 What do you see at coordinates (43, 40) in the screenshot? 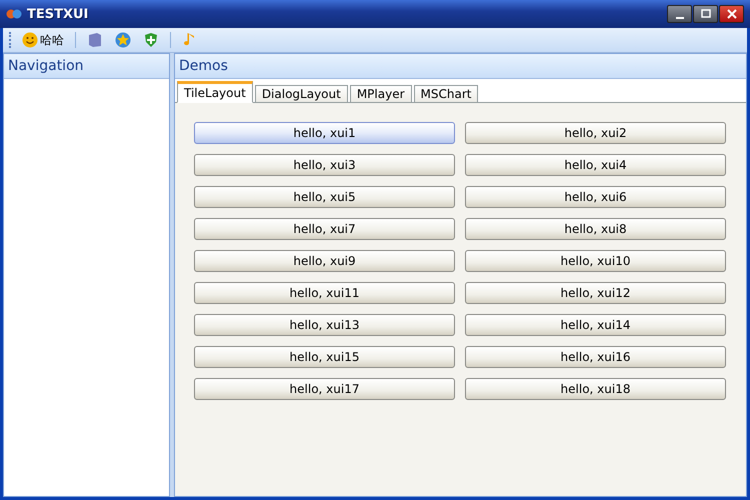
I see `toolbar-button: 哈哈` at bounding box center [43, 40].